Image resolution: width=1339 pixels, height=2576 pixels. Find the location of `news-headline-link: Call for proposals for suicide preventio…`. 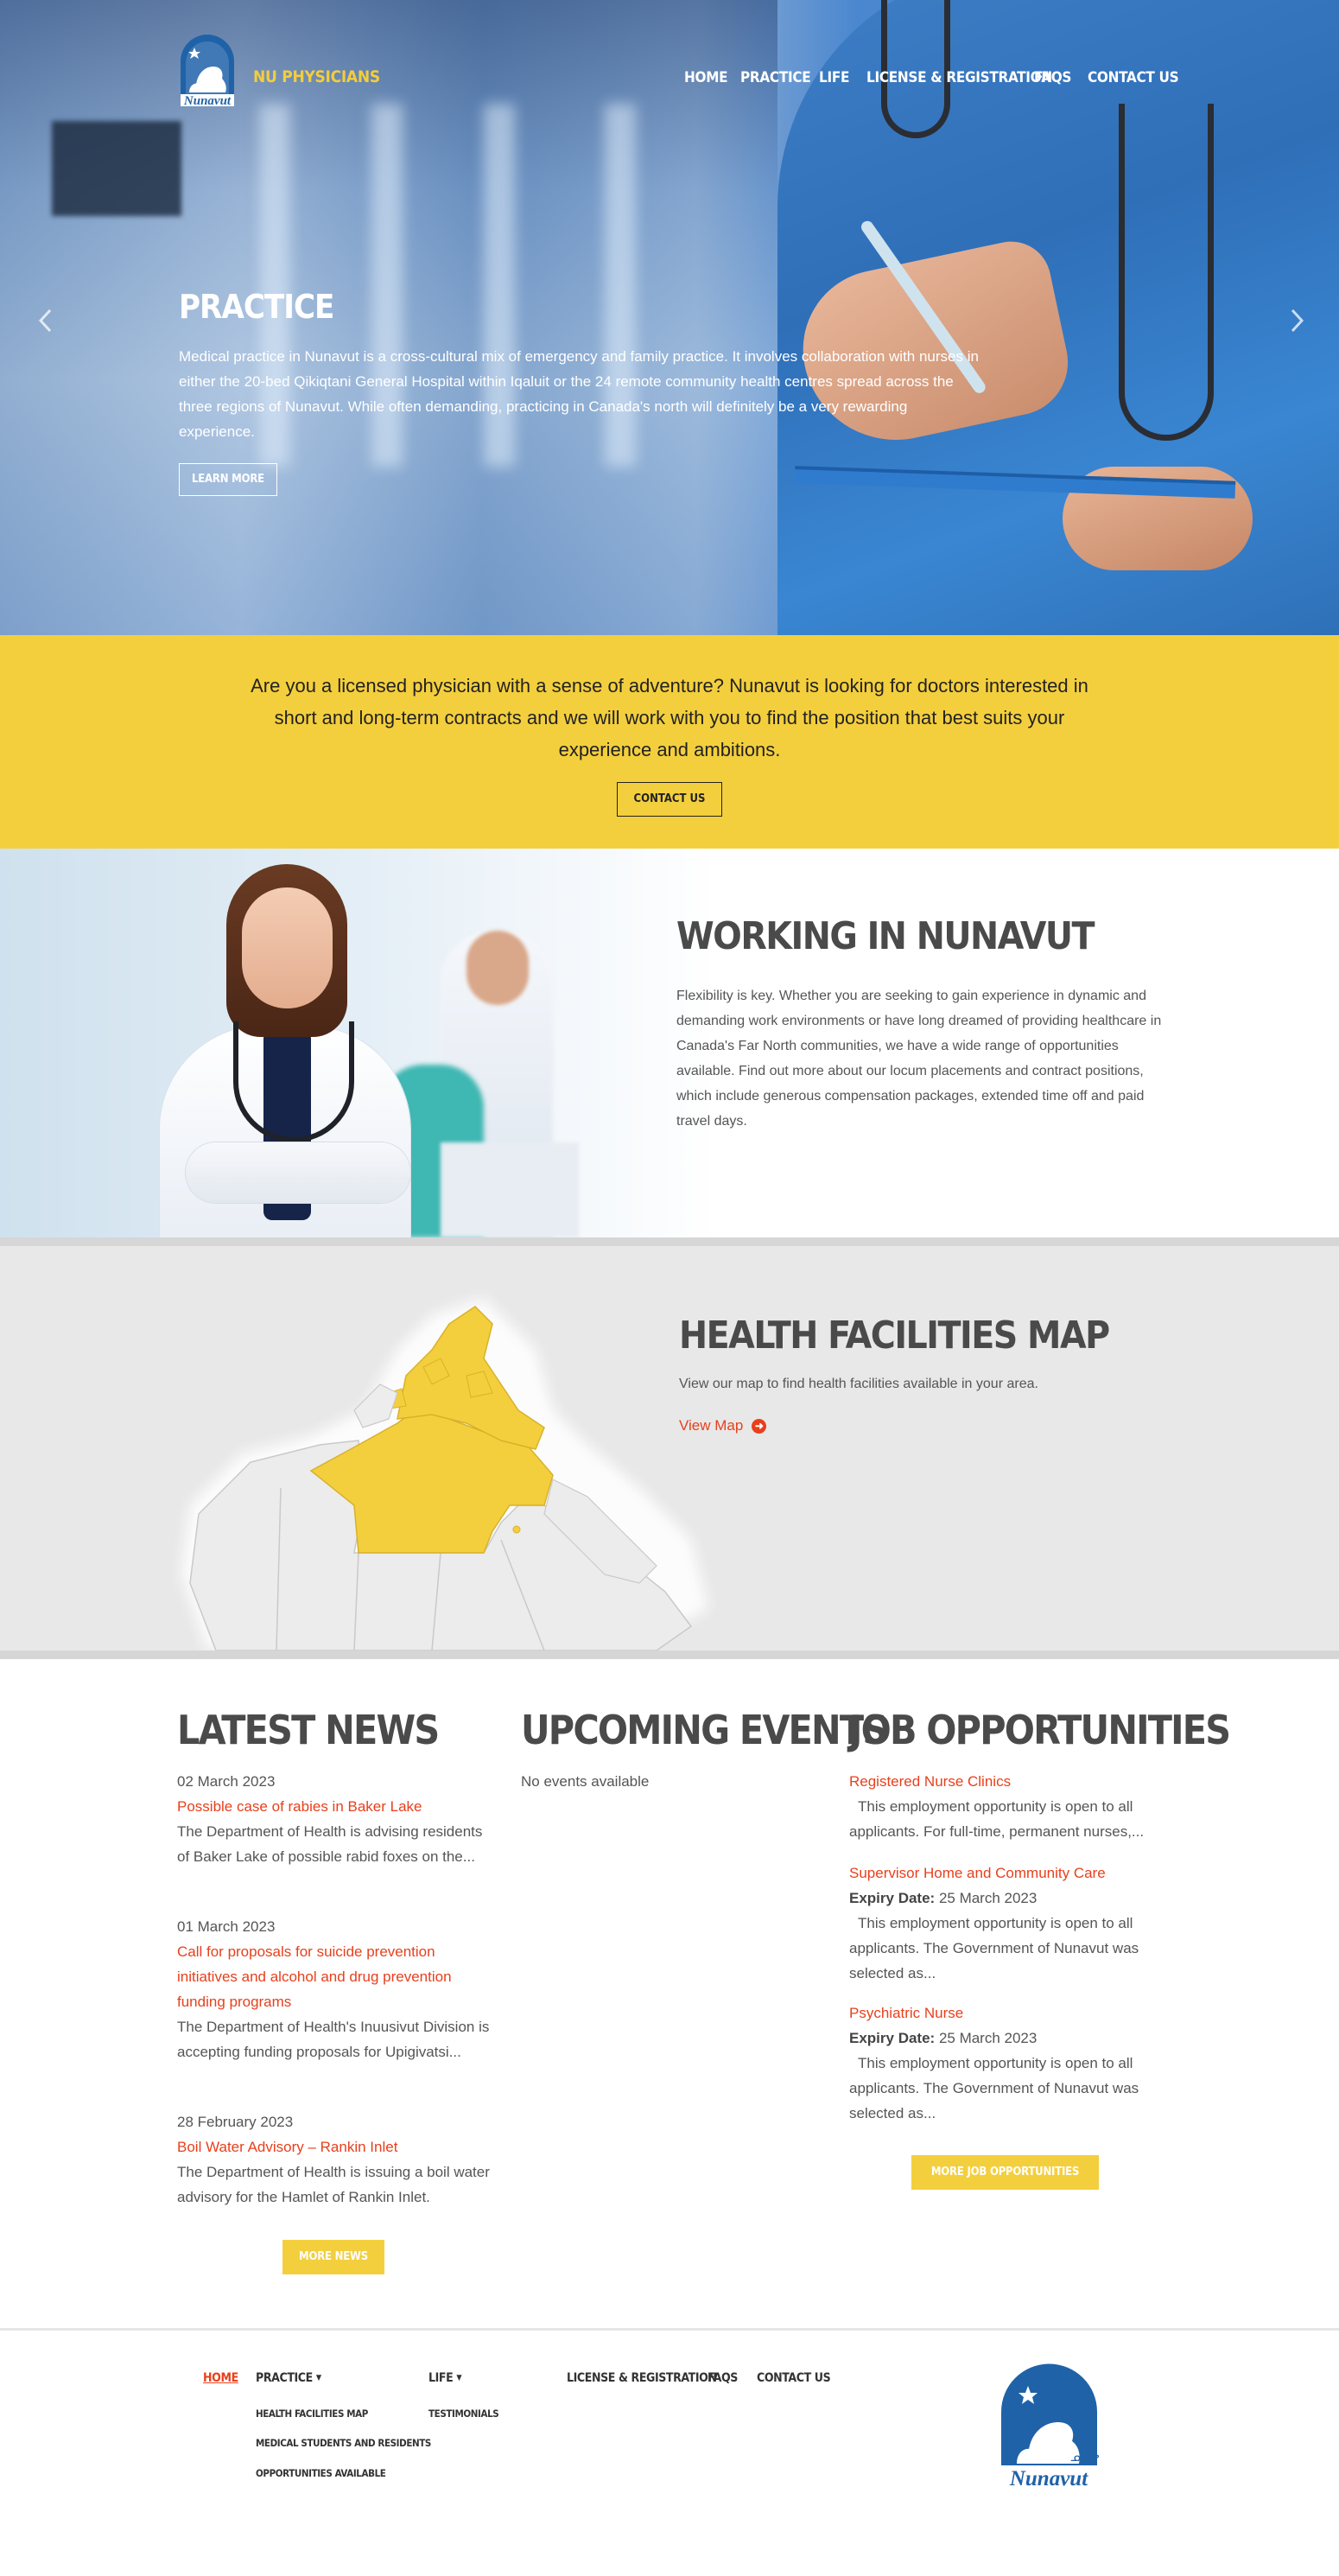

news-headline-link: Call for proposals for suicide preventio… is located at coordinates (334, 1976).